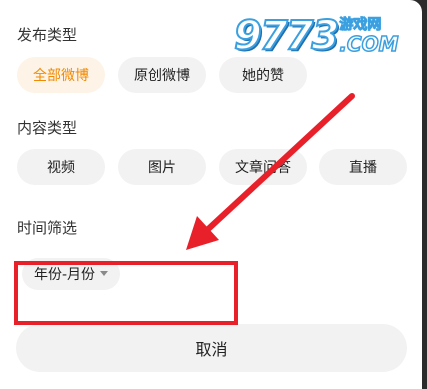  What do you see at coordinates (126, 293) in the screenshot?
I see `annotation-highlight-box` at bounding box center [126, 293].